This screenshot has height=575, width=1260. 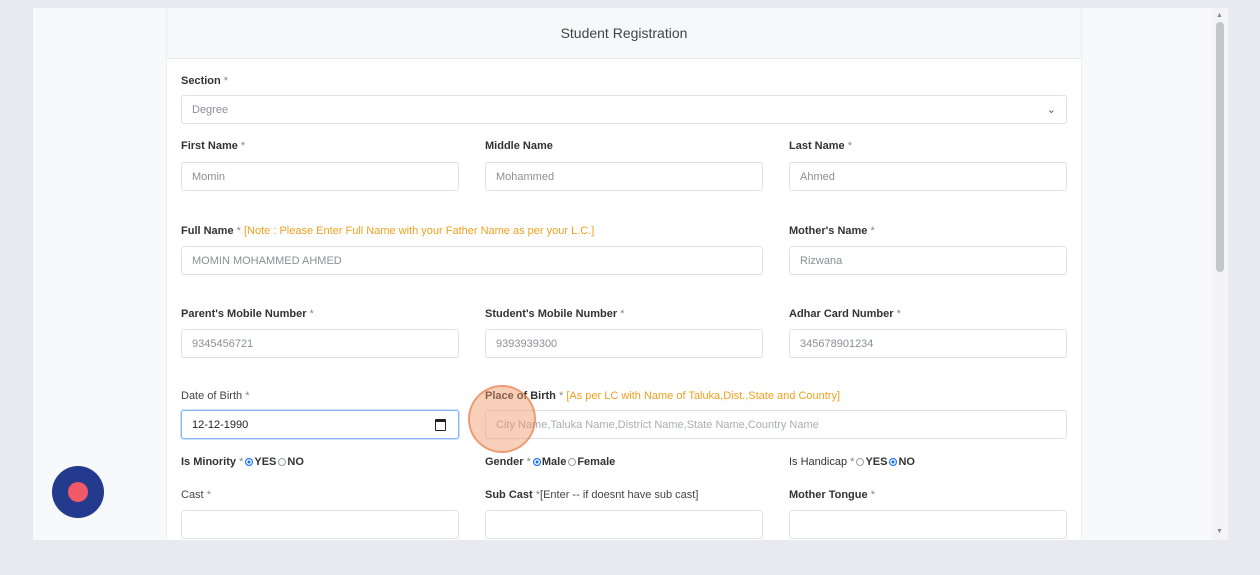 I want to click on sub-cast-note: [Enter -- if doesnt have sub cast], so click(x=619, y=495).